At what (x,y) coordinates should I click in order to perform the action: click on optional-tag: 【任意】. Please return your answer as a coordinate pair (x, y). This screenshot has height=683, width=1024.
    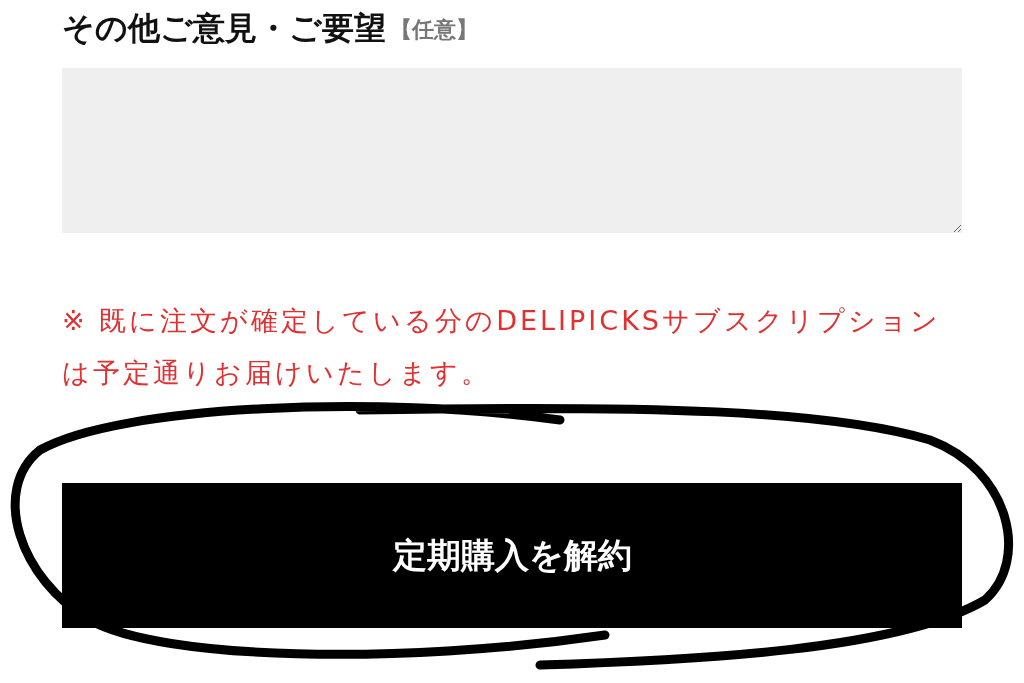
    Looking at the image, I should click on (434, 30).